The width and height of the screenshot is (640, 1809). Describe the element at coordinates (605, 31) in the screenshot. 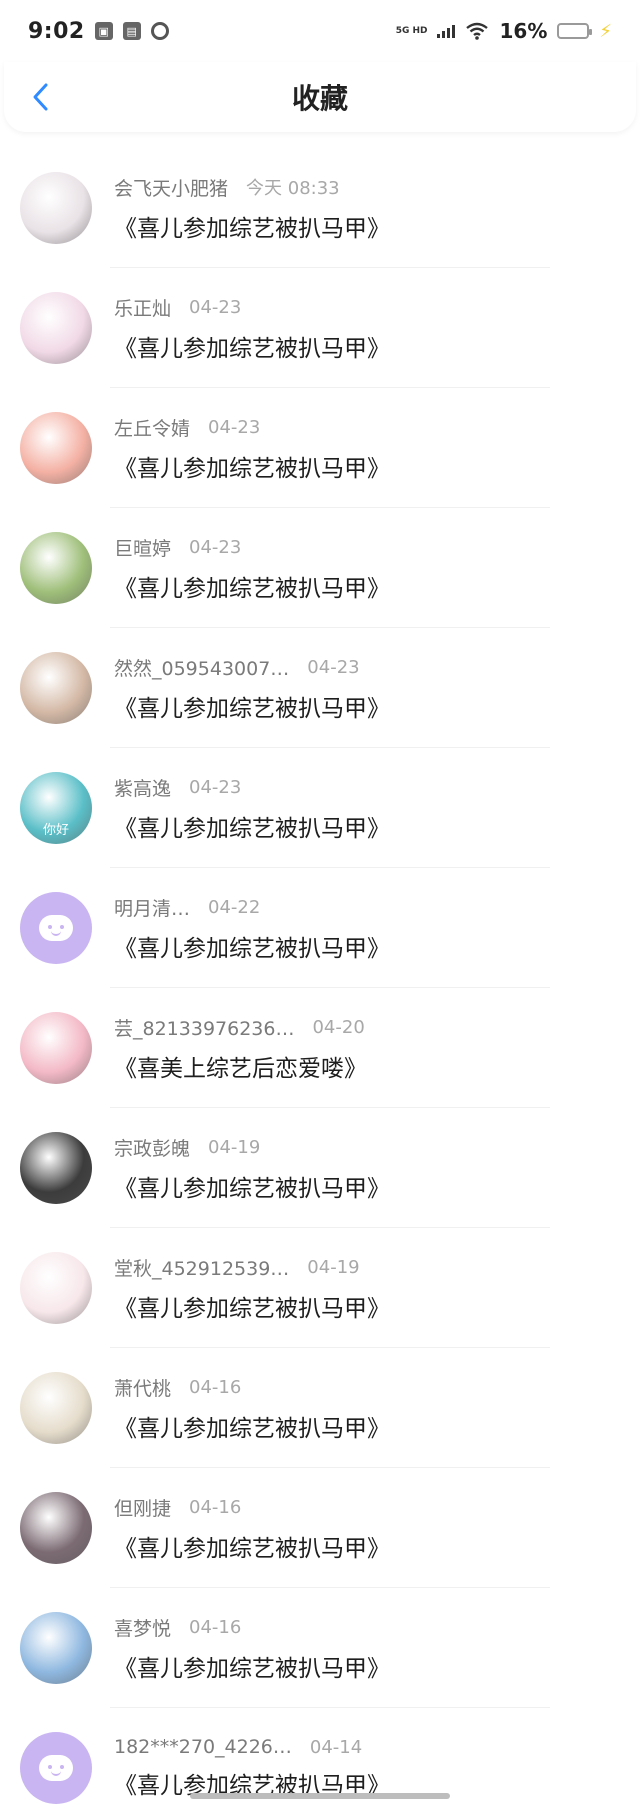

I see `charging-icon: ⚡` at that location.